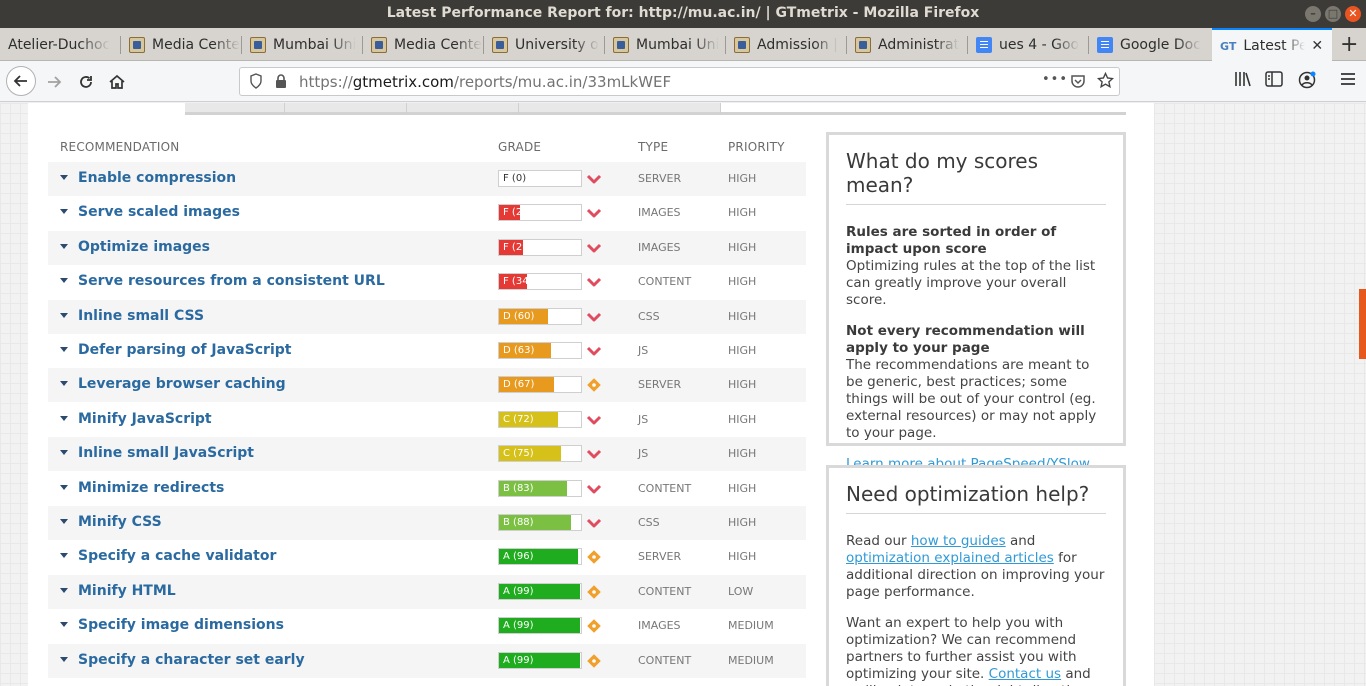 Image resolution: width=1366 pixels, height=686 pixels. I want to click on reload-button, so click(86, 82).